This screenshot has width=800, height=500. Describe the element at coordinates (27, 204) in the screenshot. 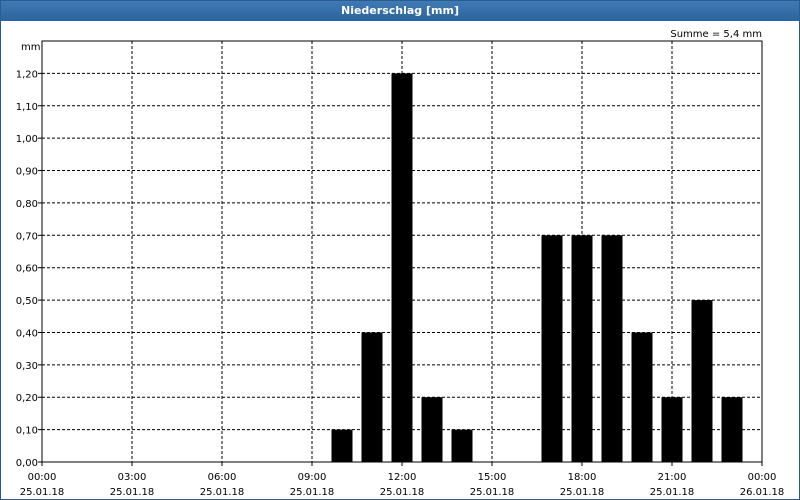

I see `y-tick-label: 0,80` at that location.